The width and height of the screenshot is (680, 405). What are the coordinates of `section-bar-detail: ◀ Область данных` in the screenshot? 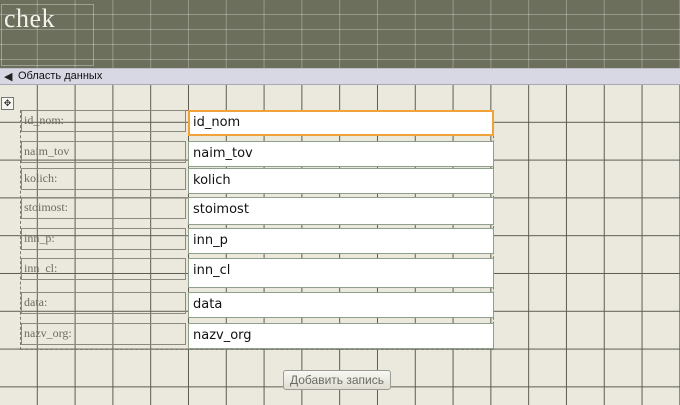 It's located at (340, 76).